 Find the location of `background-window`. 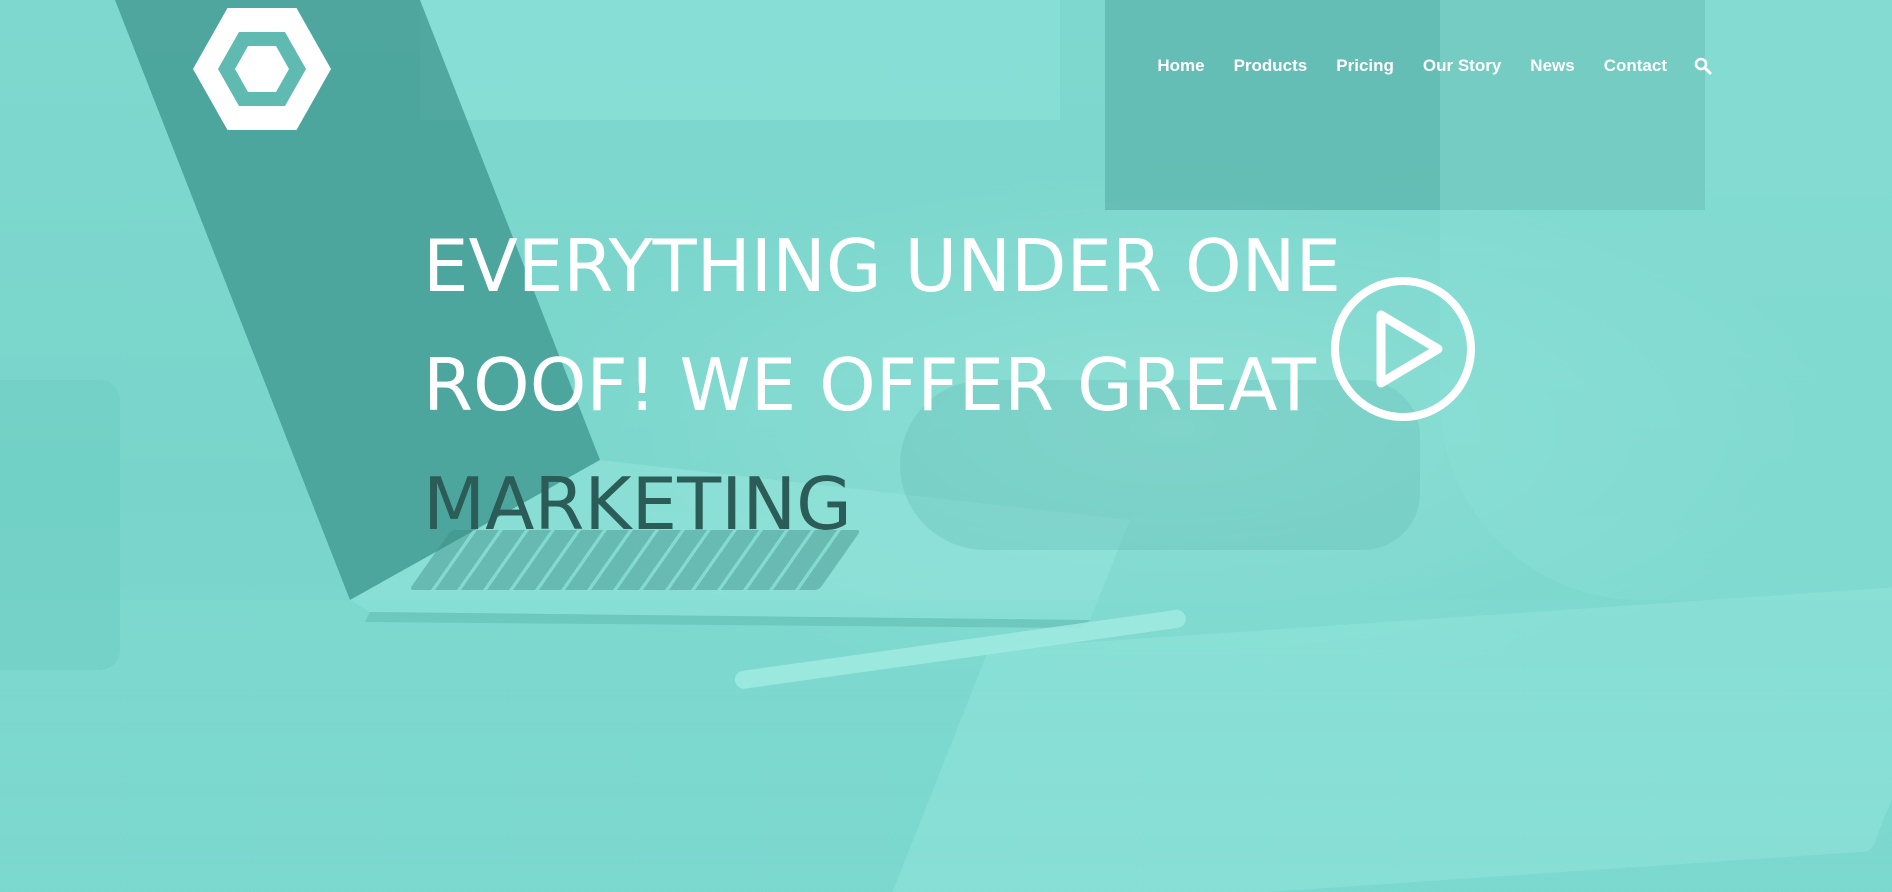

background-window is located at coordinates (1405, 105).